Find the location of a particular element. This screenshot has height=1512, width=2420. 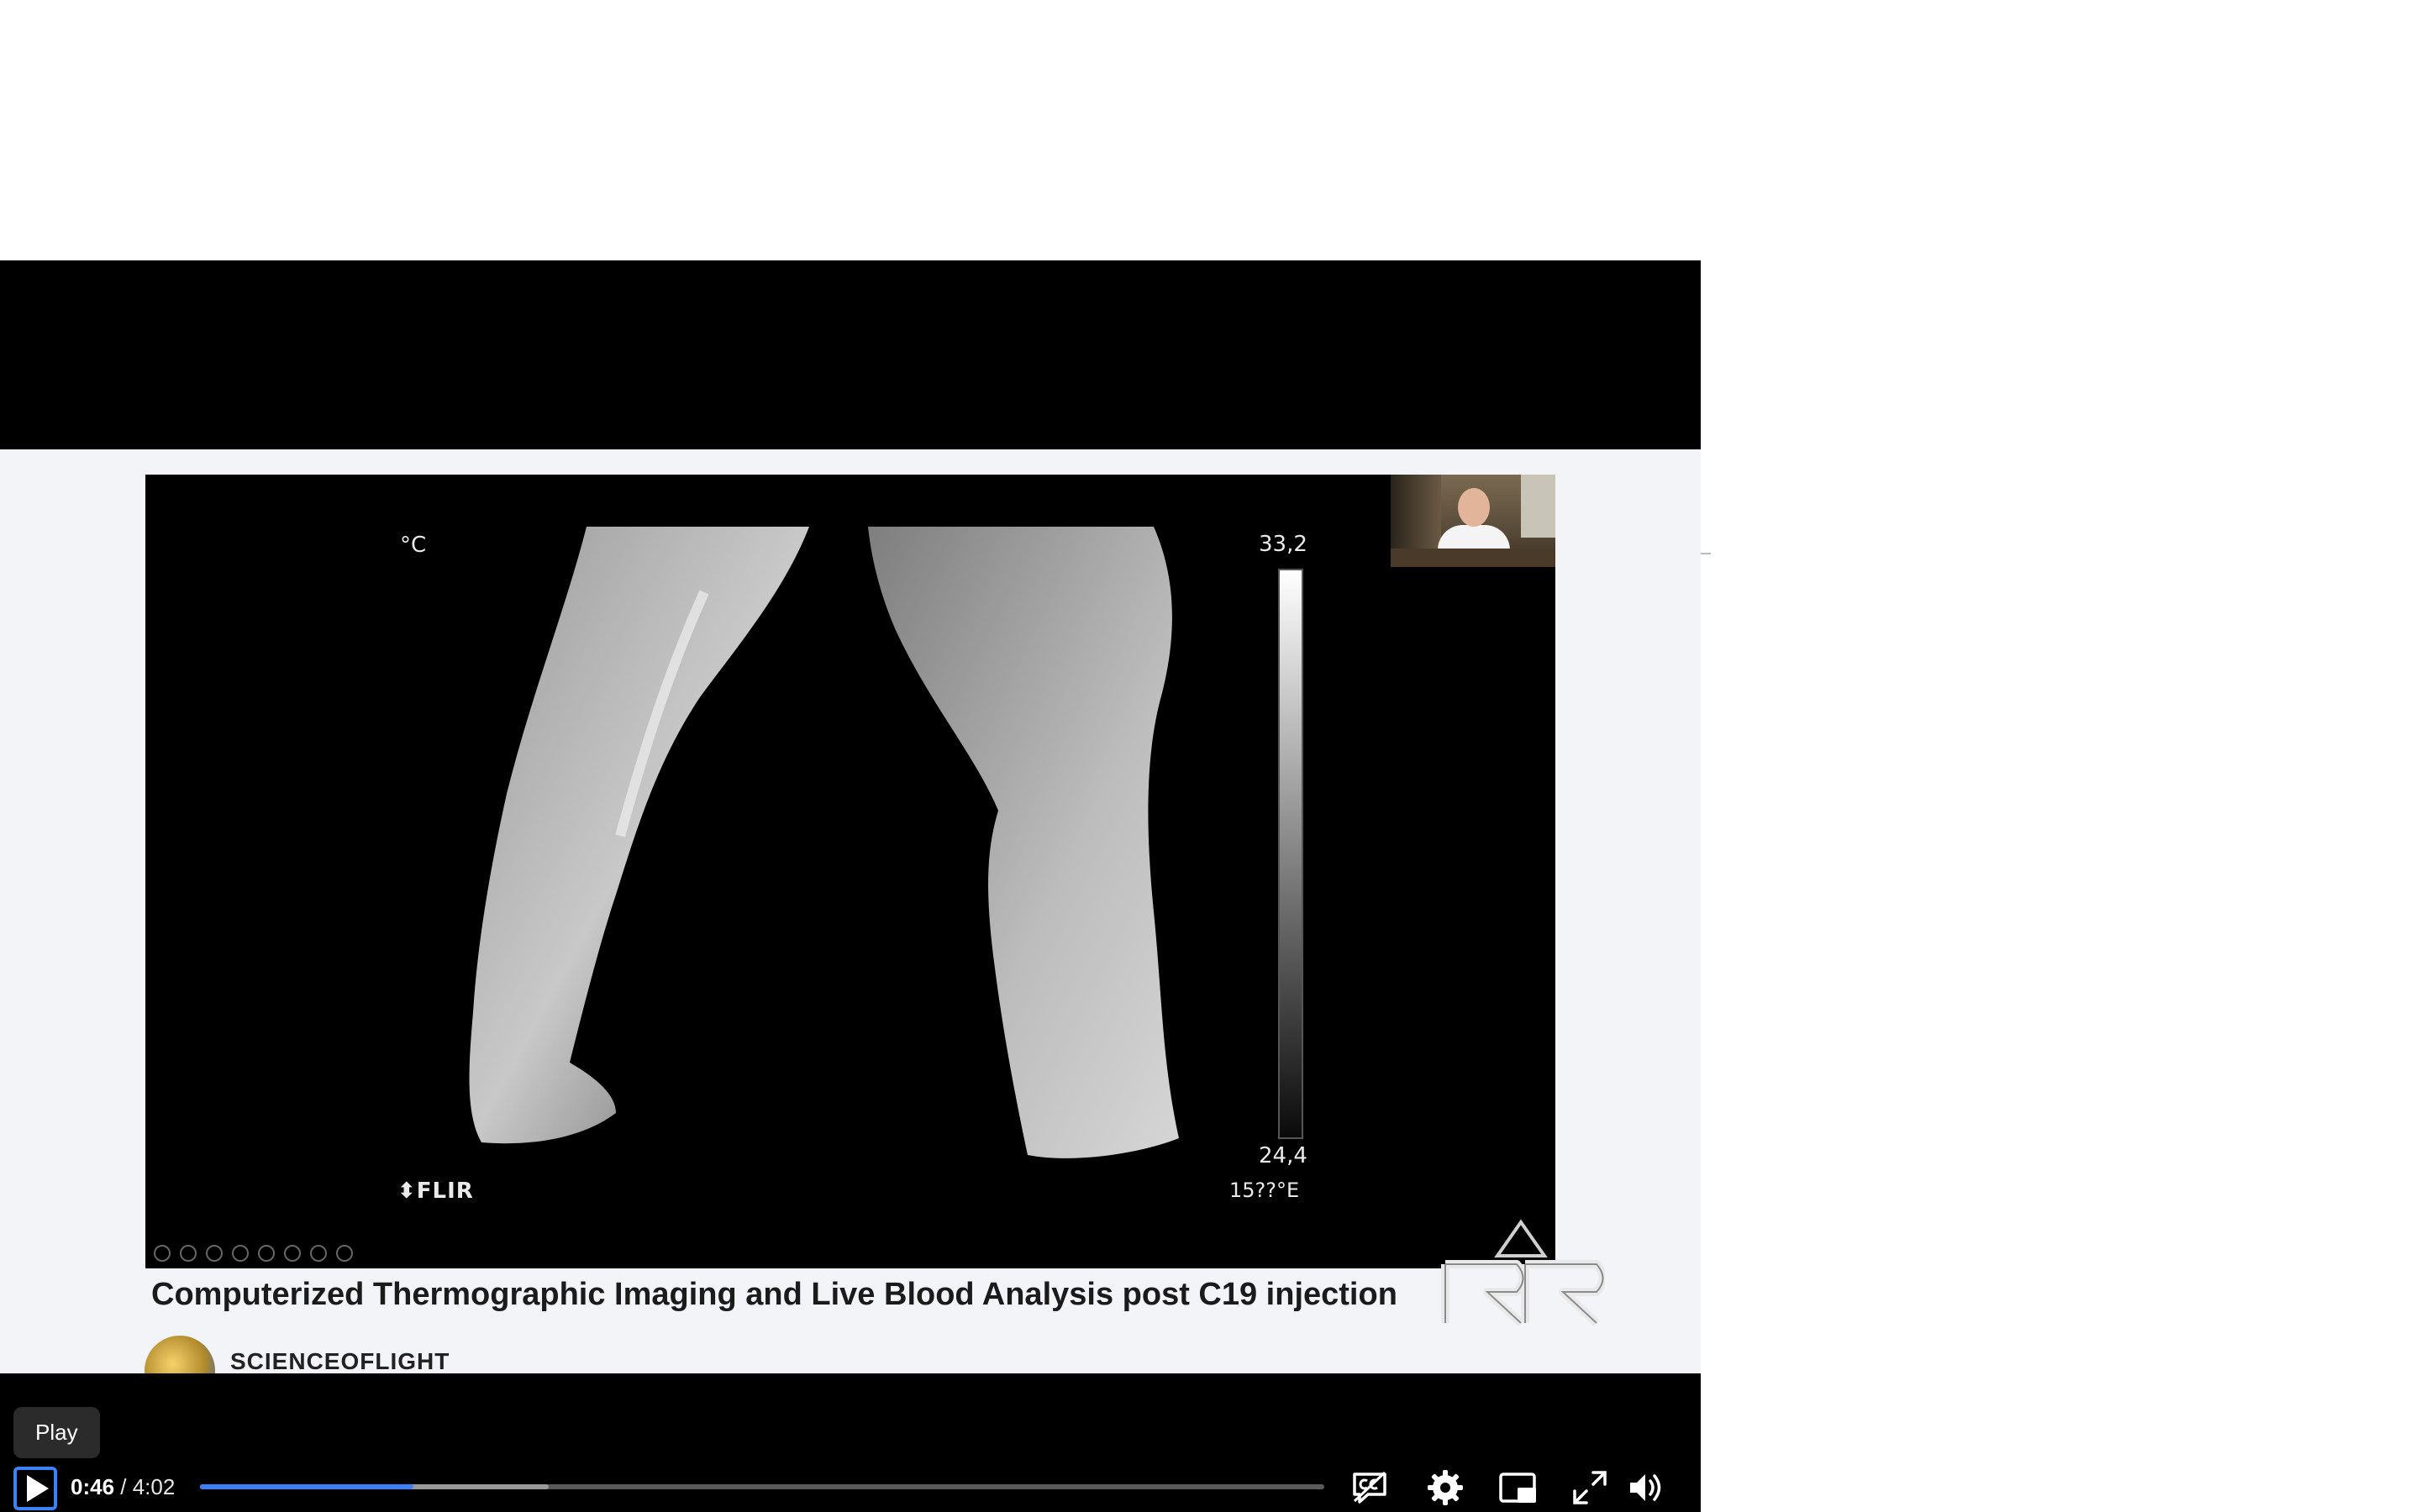

toolbar-zoom-icon is located at coordinates (266, 1253).